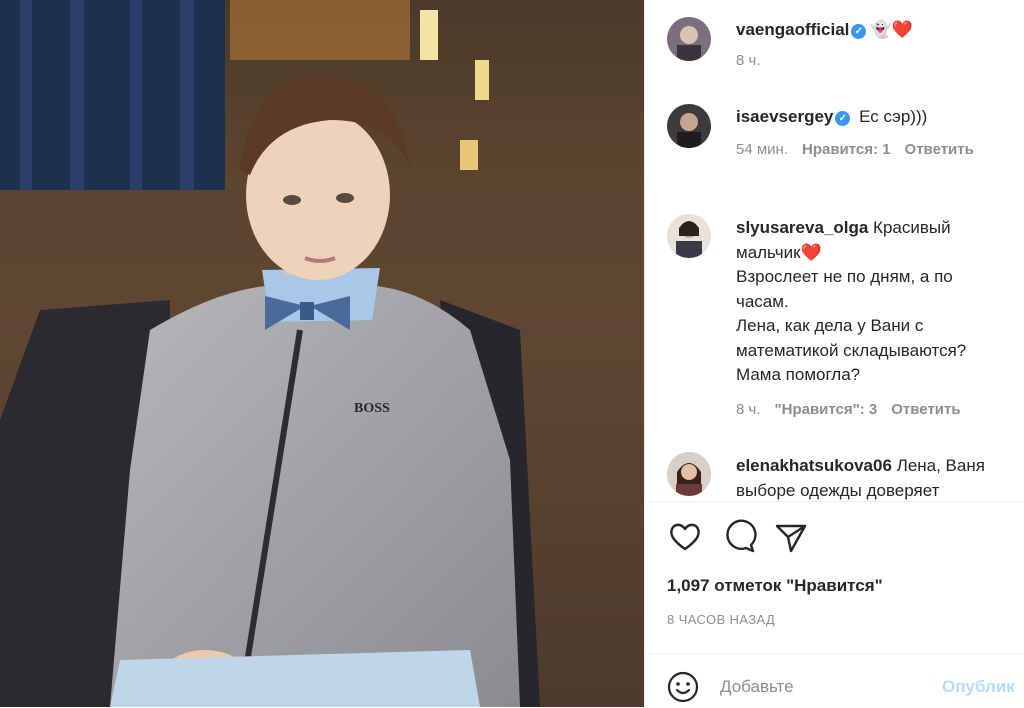 This screenshot has width=1024, height=708. What do you see at coordinates (814, 465) in the screenshot?
I see `comment-username: elenakhatsukova06` at bounding box center [814, 465].